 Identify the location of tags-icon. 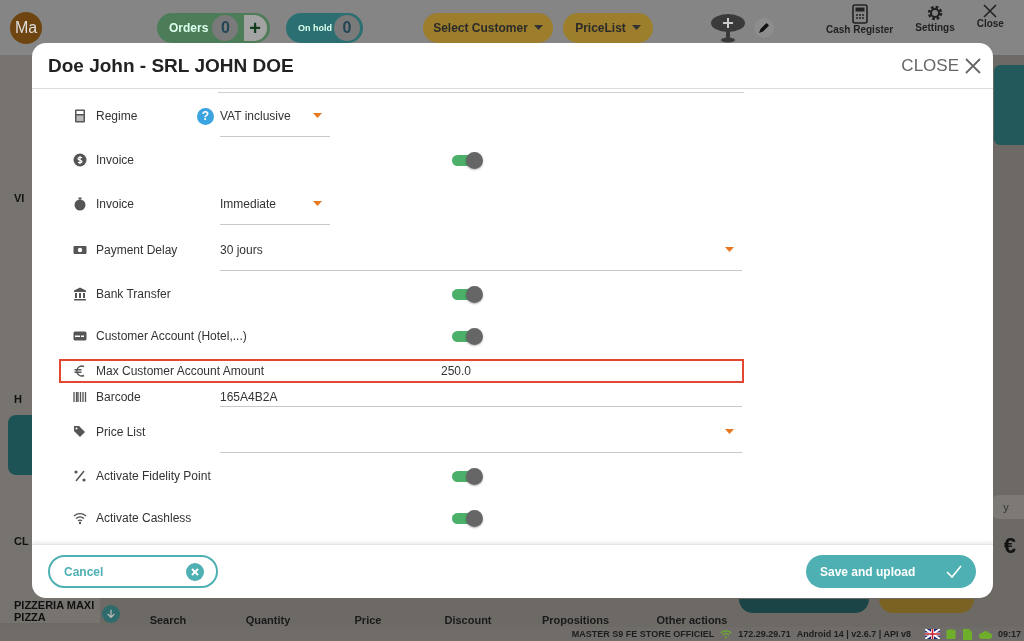
(80, 432).